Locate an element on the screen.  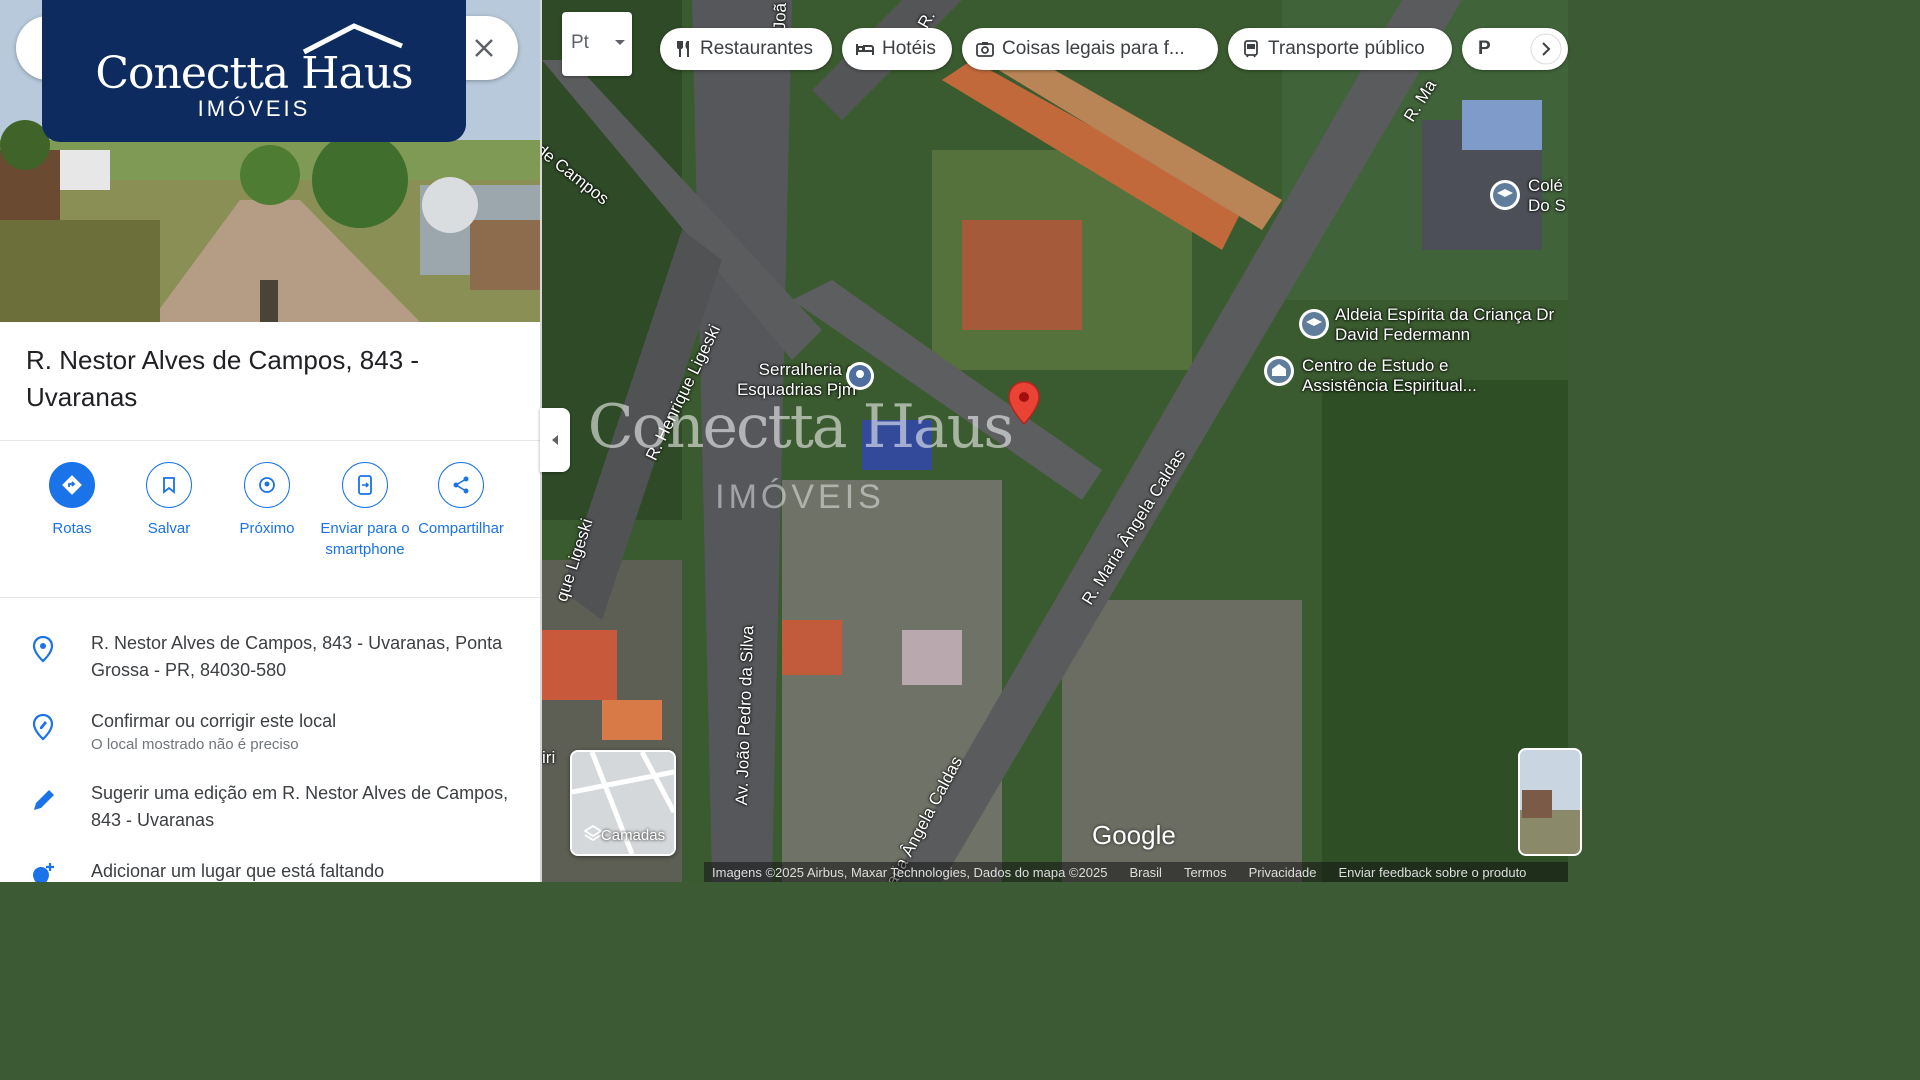
chevron-left-icon is located at coordinates (555, 440).